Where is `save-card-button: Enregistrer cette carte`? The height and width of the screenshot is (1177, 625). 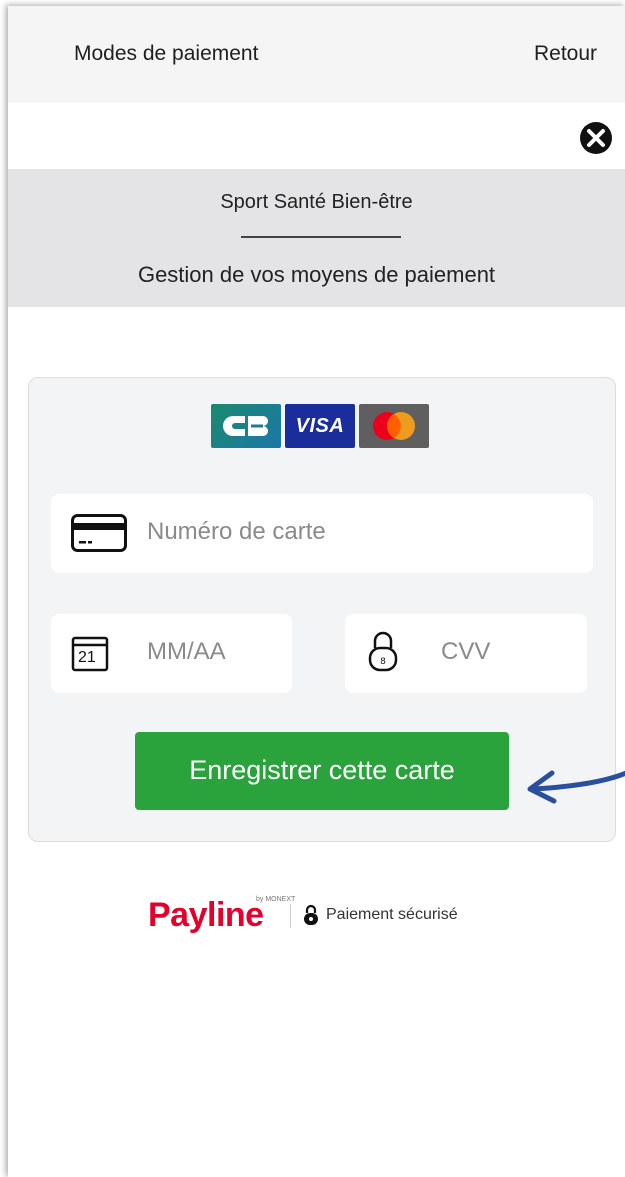
save-card-button: Enregistrer cette carte is located at coordinates (322, 771).